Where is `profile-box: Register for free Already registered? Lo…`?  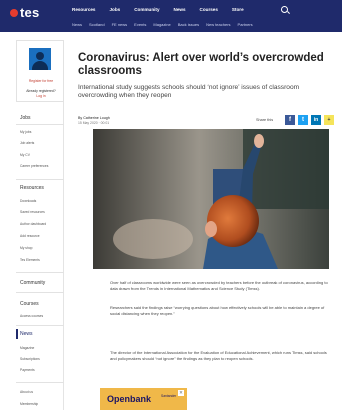
profile-box: Register for free Already registered? Lo… is located at coordinates (40, 71).